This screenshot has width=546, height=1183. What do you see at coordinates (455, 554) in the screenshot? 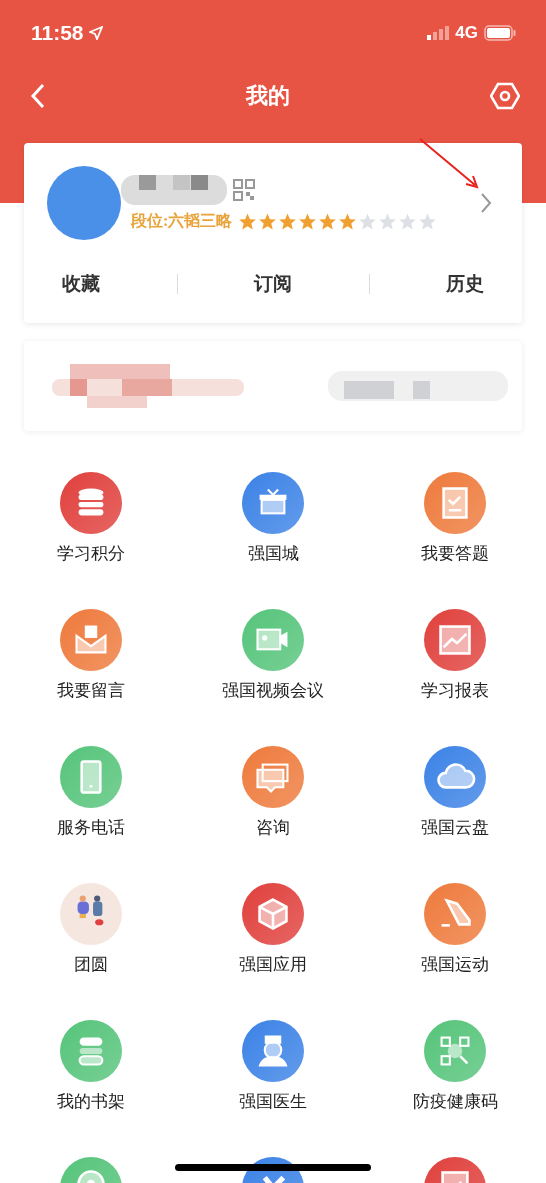
I see `feature-label: 我要答题` at bounding box center [455, 554].